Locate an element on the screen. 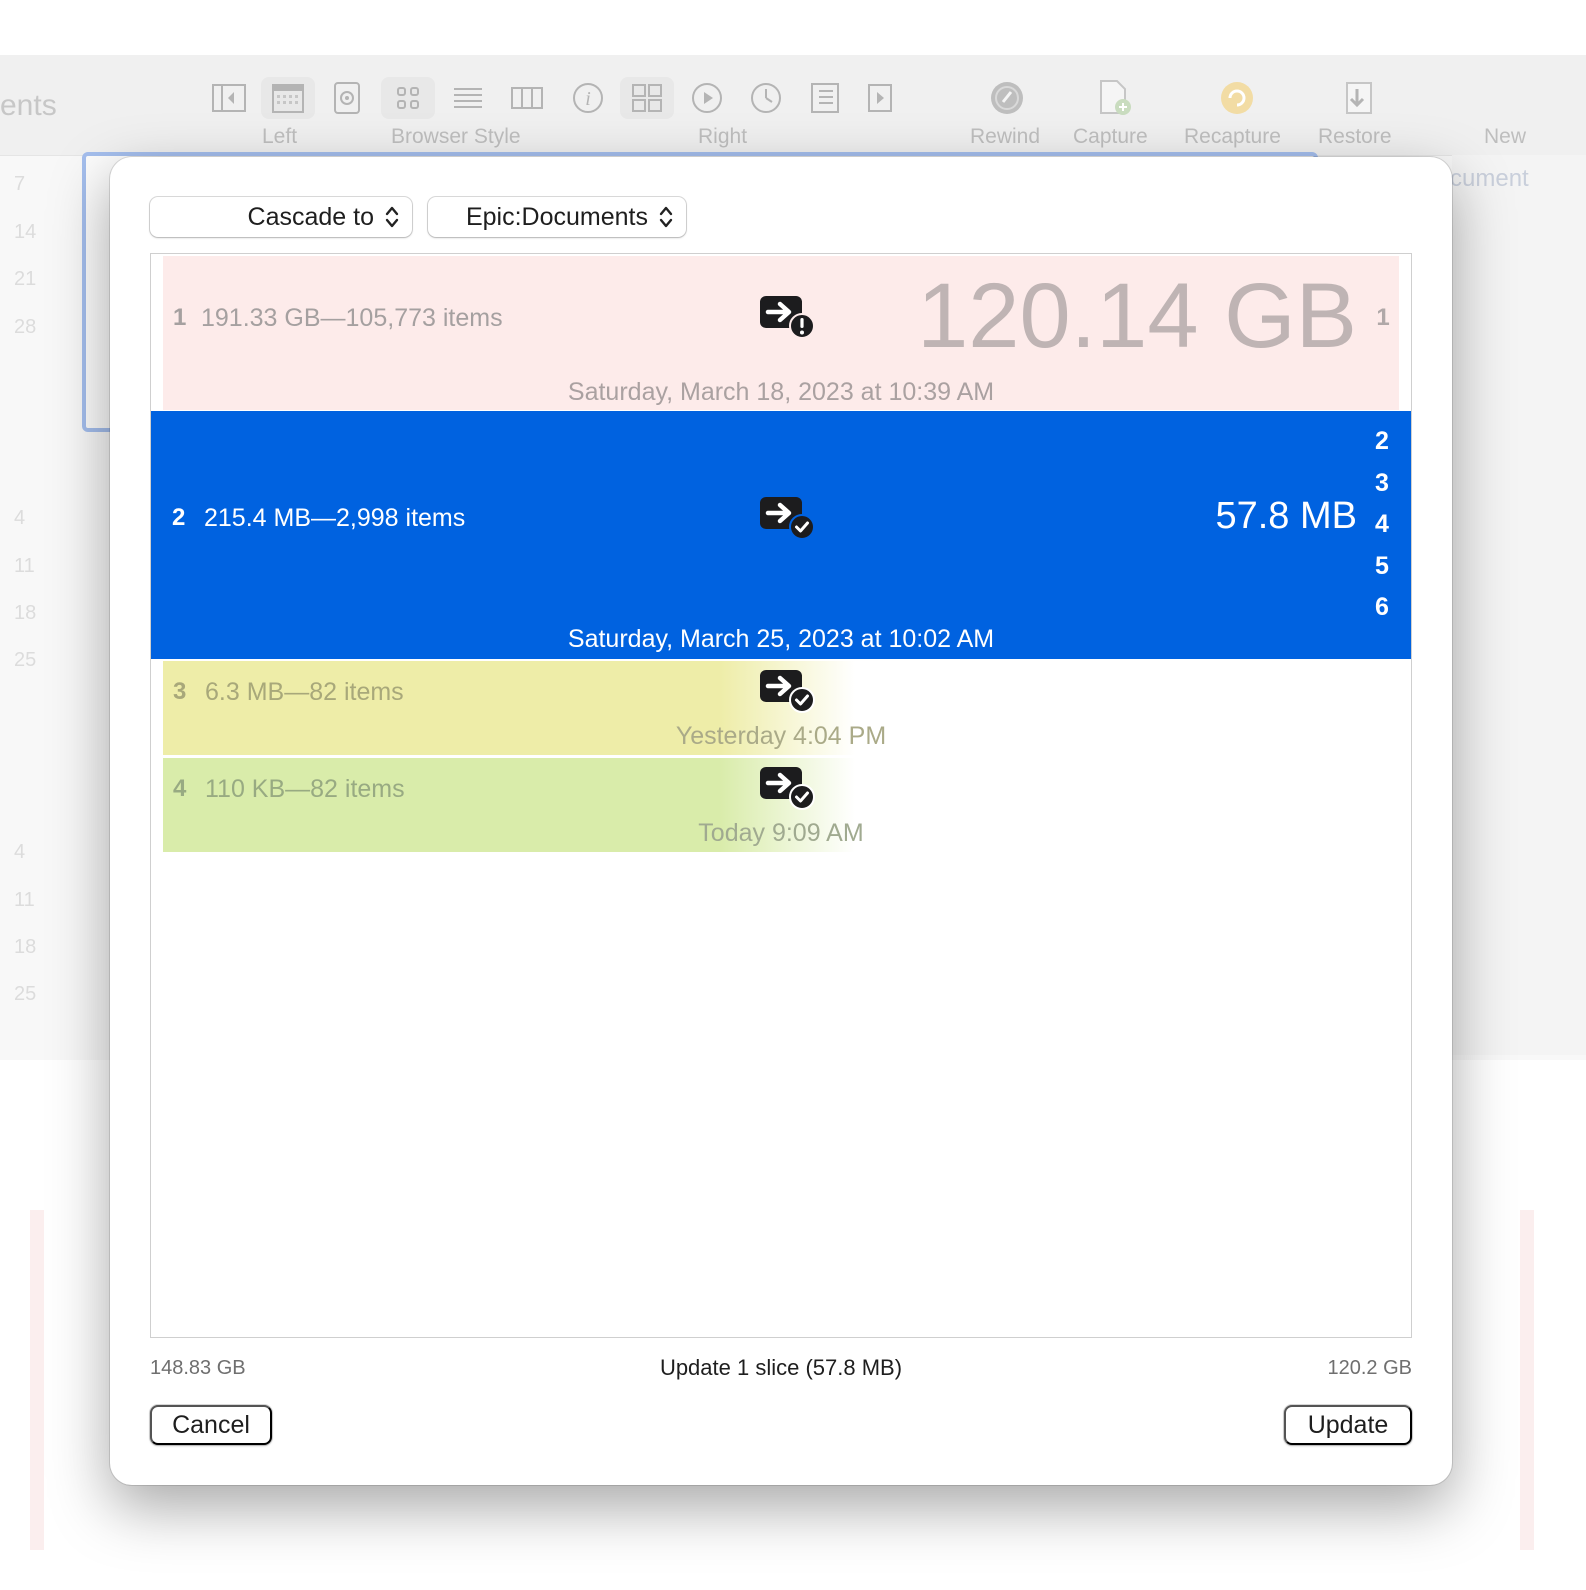  row-summary: 191.33 GB—105,773 items is located at coordinates (352, 318).